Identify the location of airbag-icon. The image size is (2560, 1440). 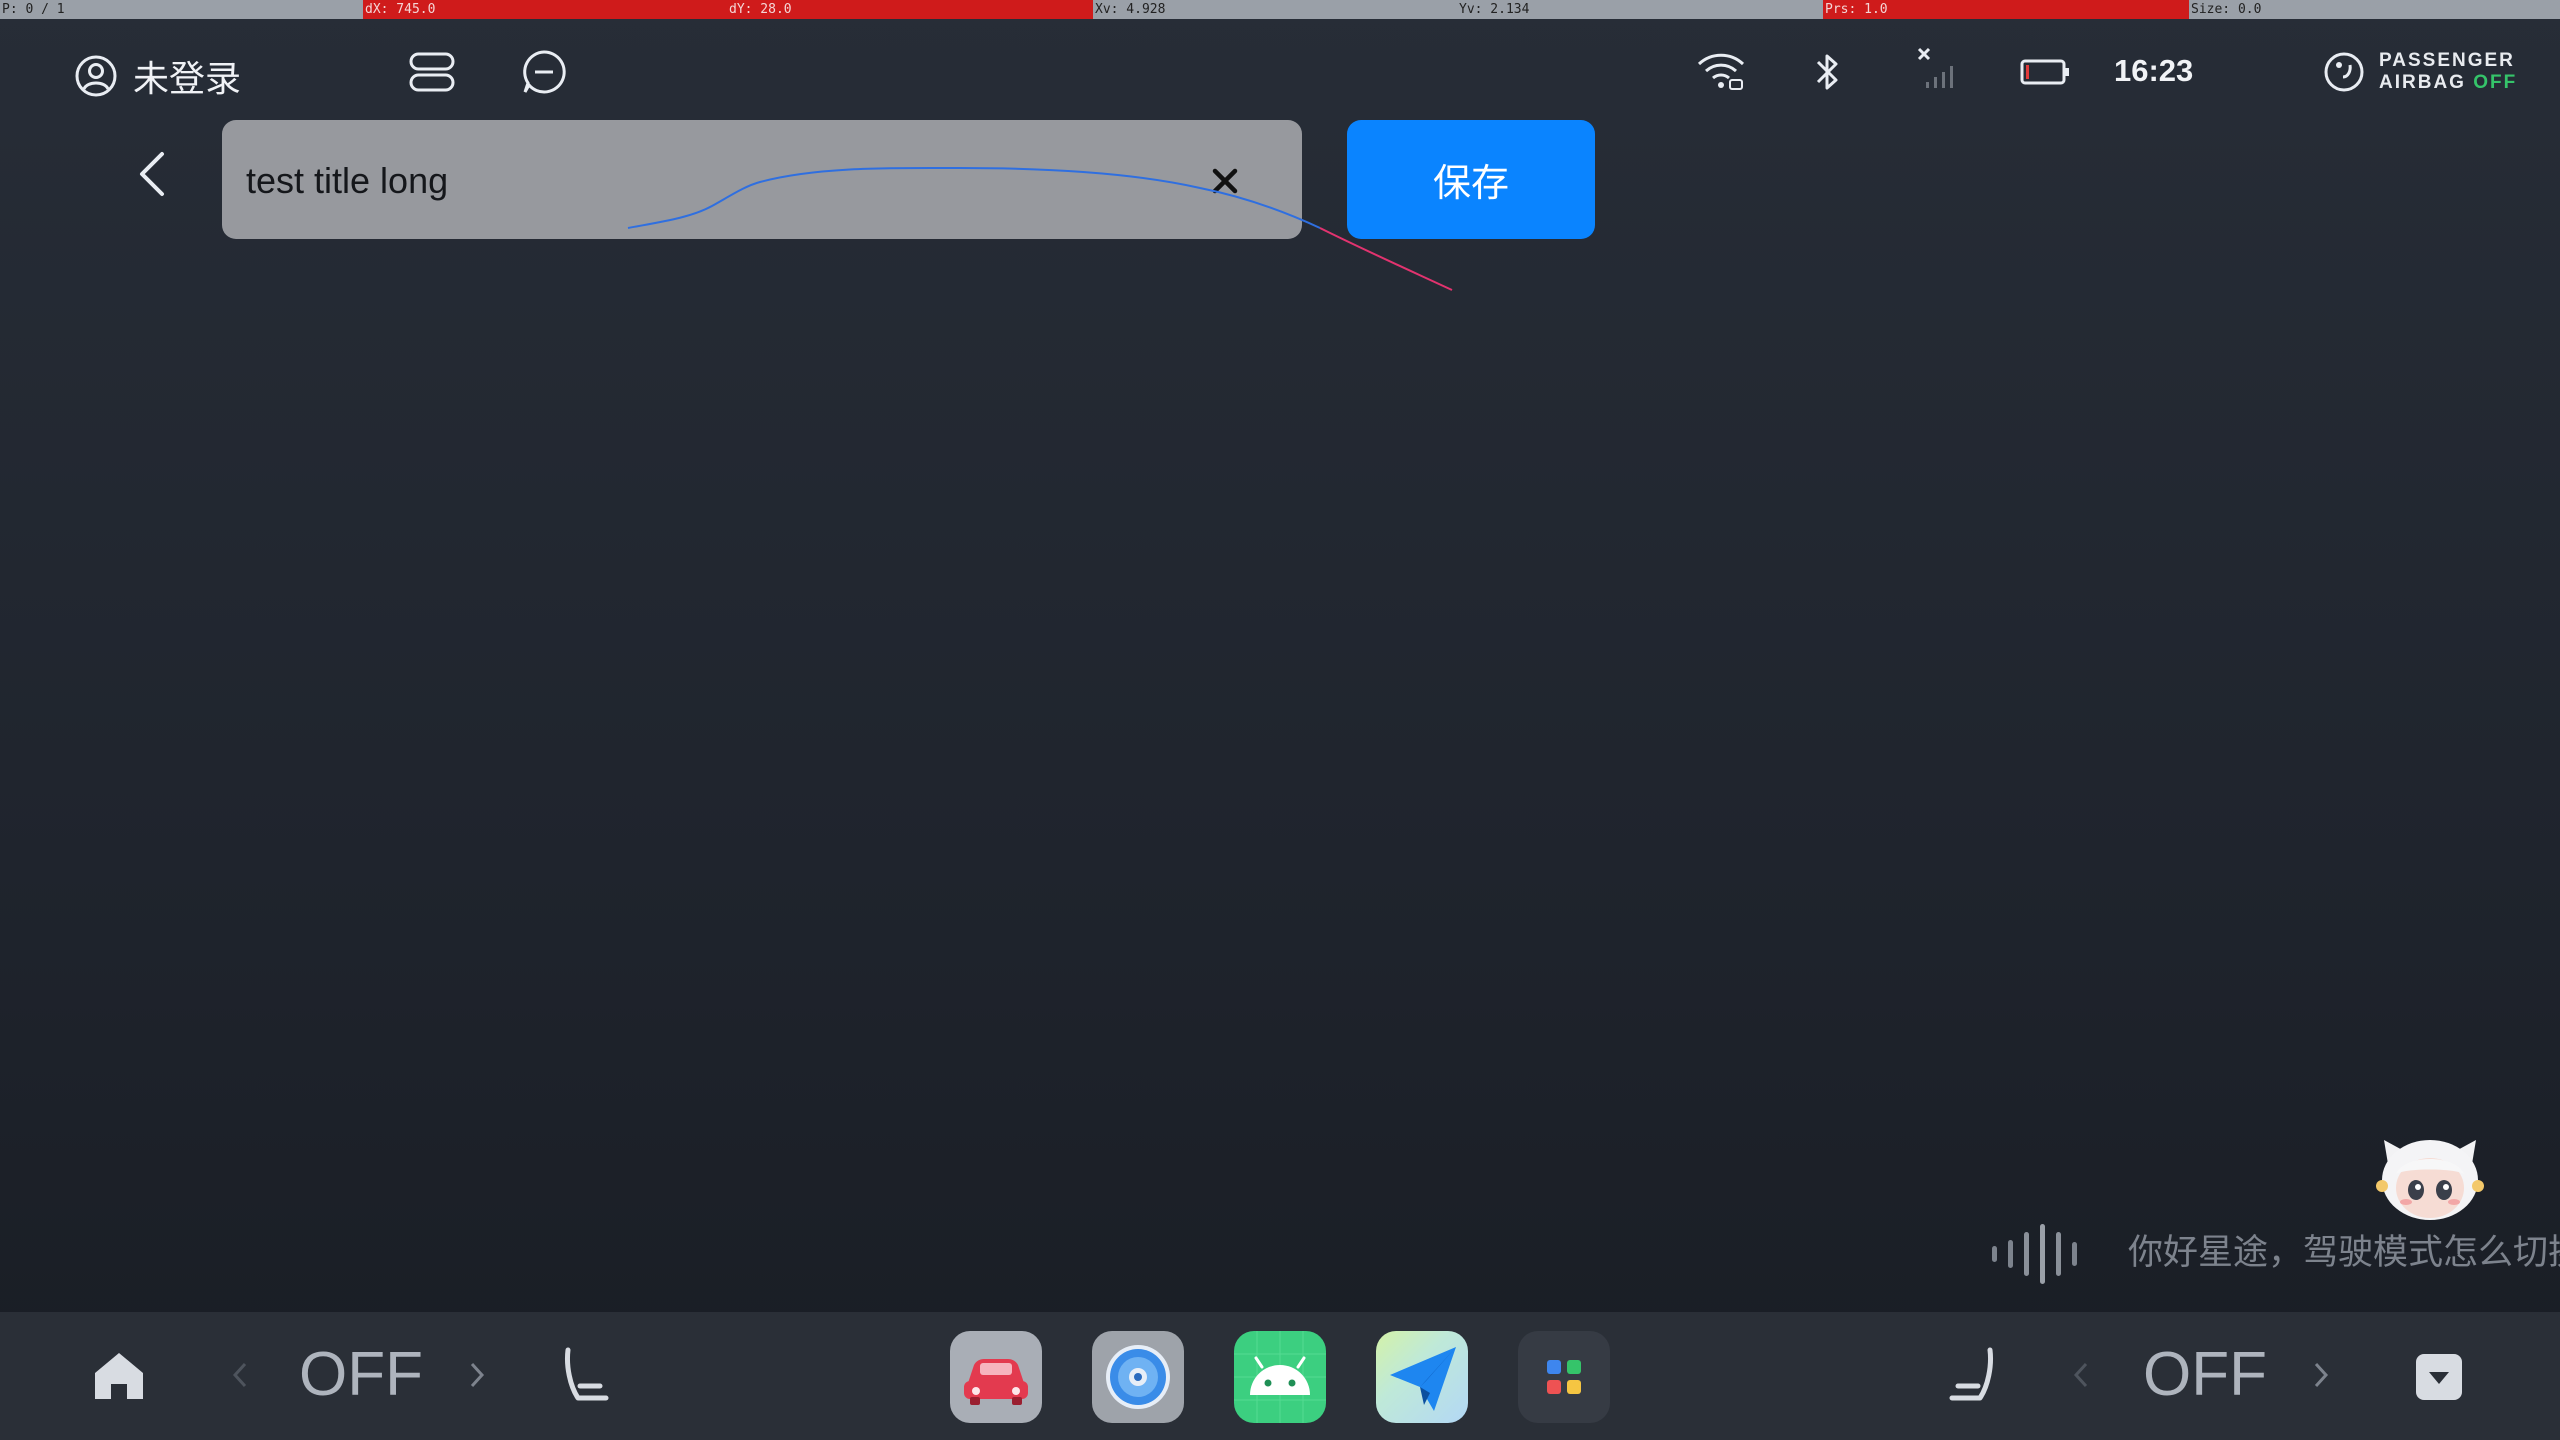
(2344, 72).